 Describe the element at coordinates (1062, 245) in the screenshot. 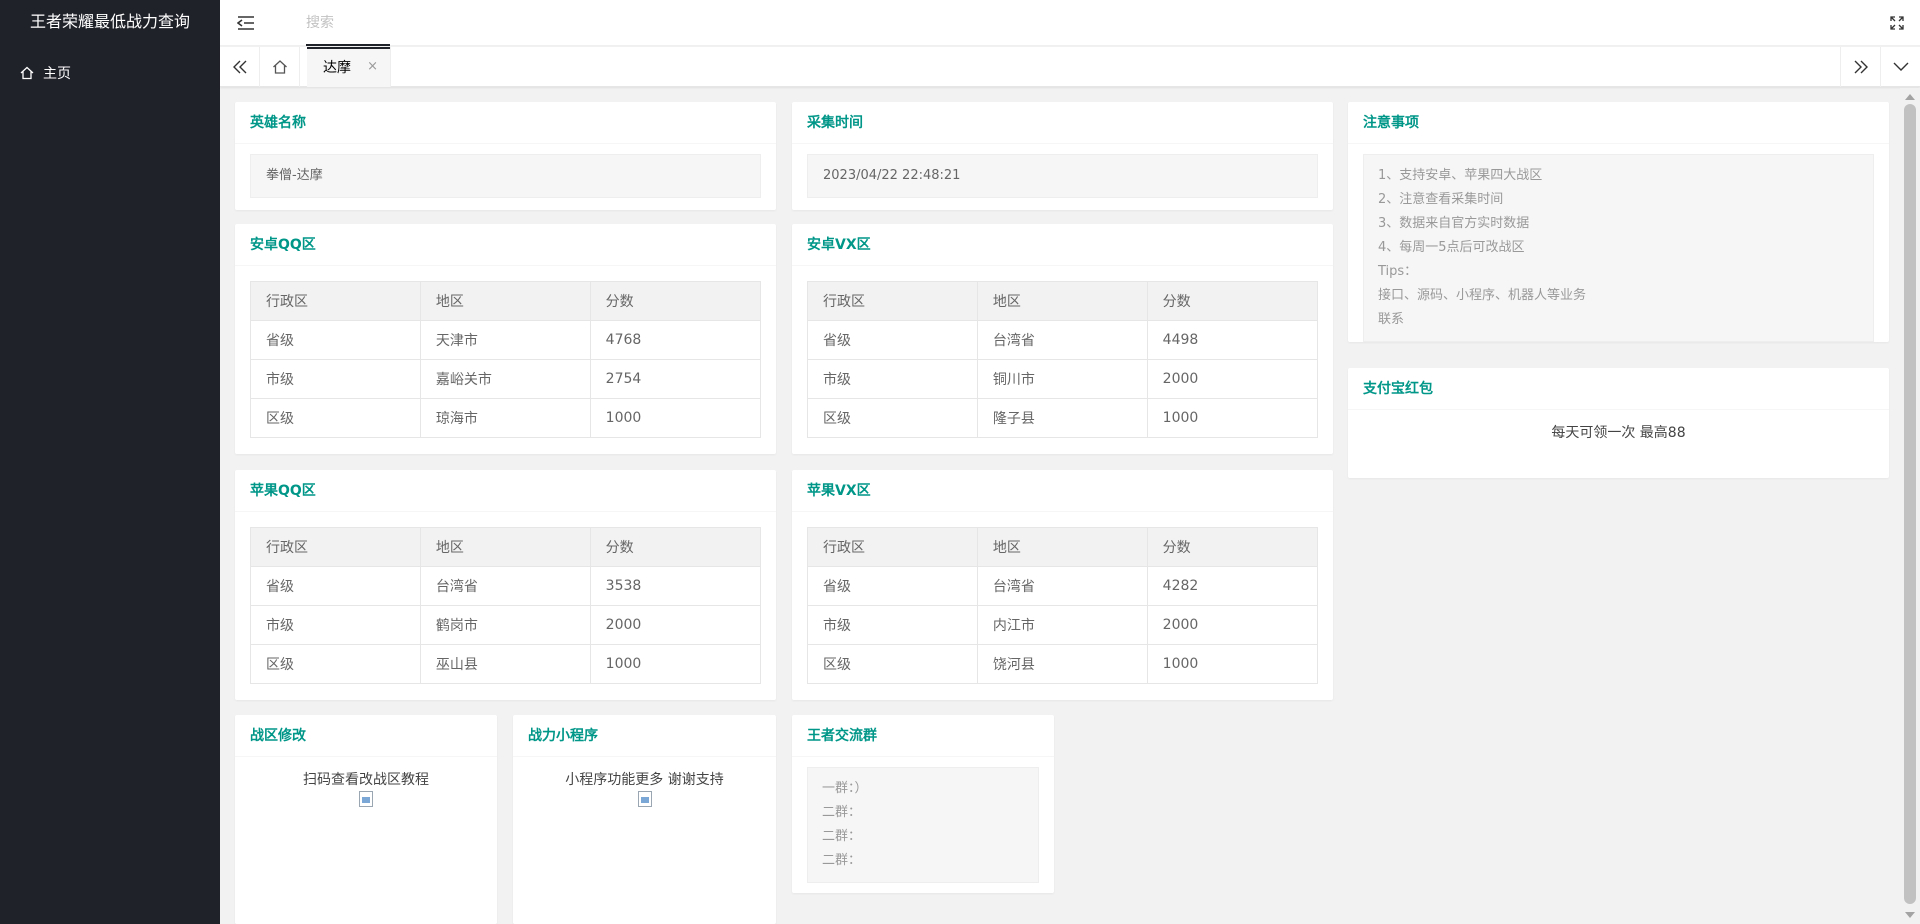

I see `android-vx-title: 安卓VX区` at that location.